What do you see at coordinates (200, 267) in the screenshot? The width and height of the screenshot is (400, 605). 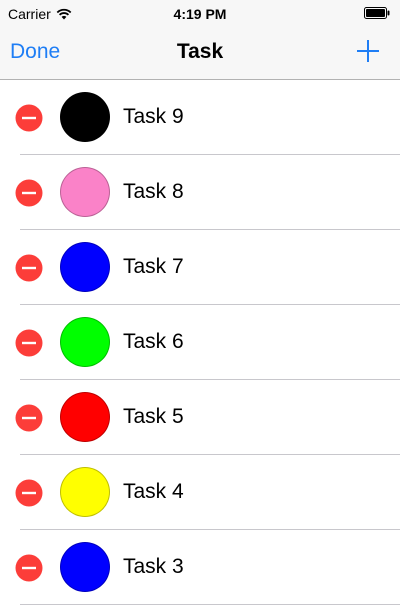 I see `task-row: Task 7` at bounding box center [200, 267].